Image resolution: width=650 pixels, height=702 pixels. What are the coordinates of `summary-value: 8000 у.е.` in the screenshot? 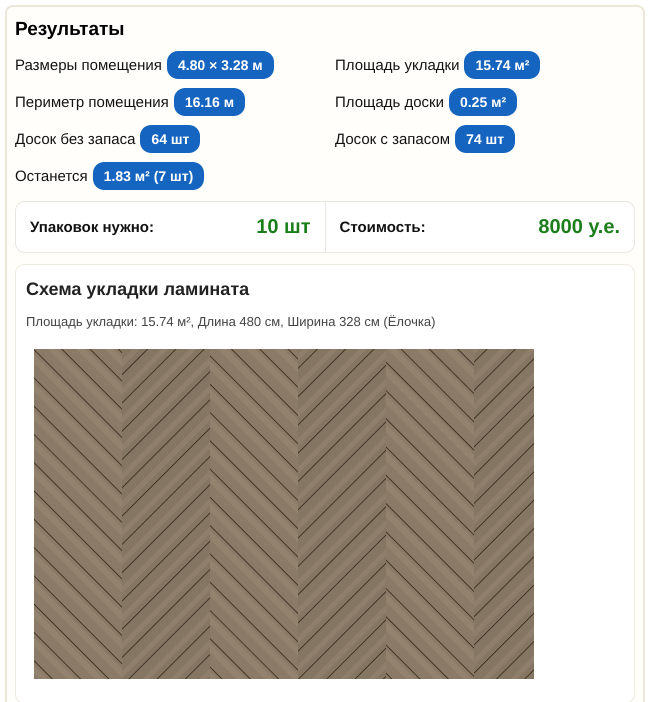 It's located at (579, 227).